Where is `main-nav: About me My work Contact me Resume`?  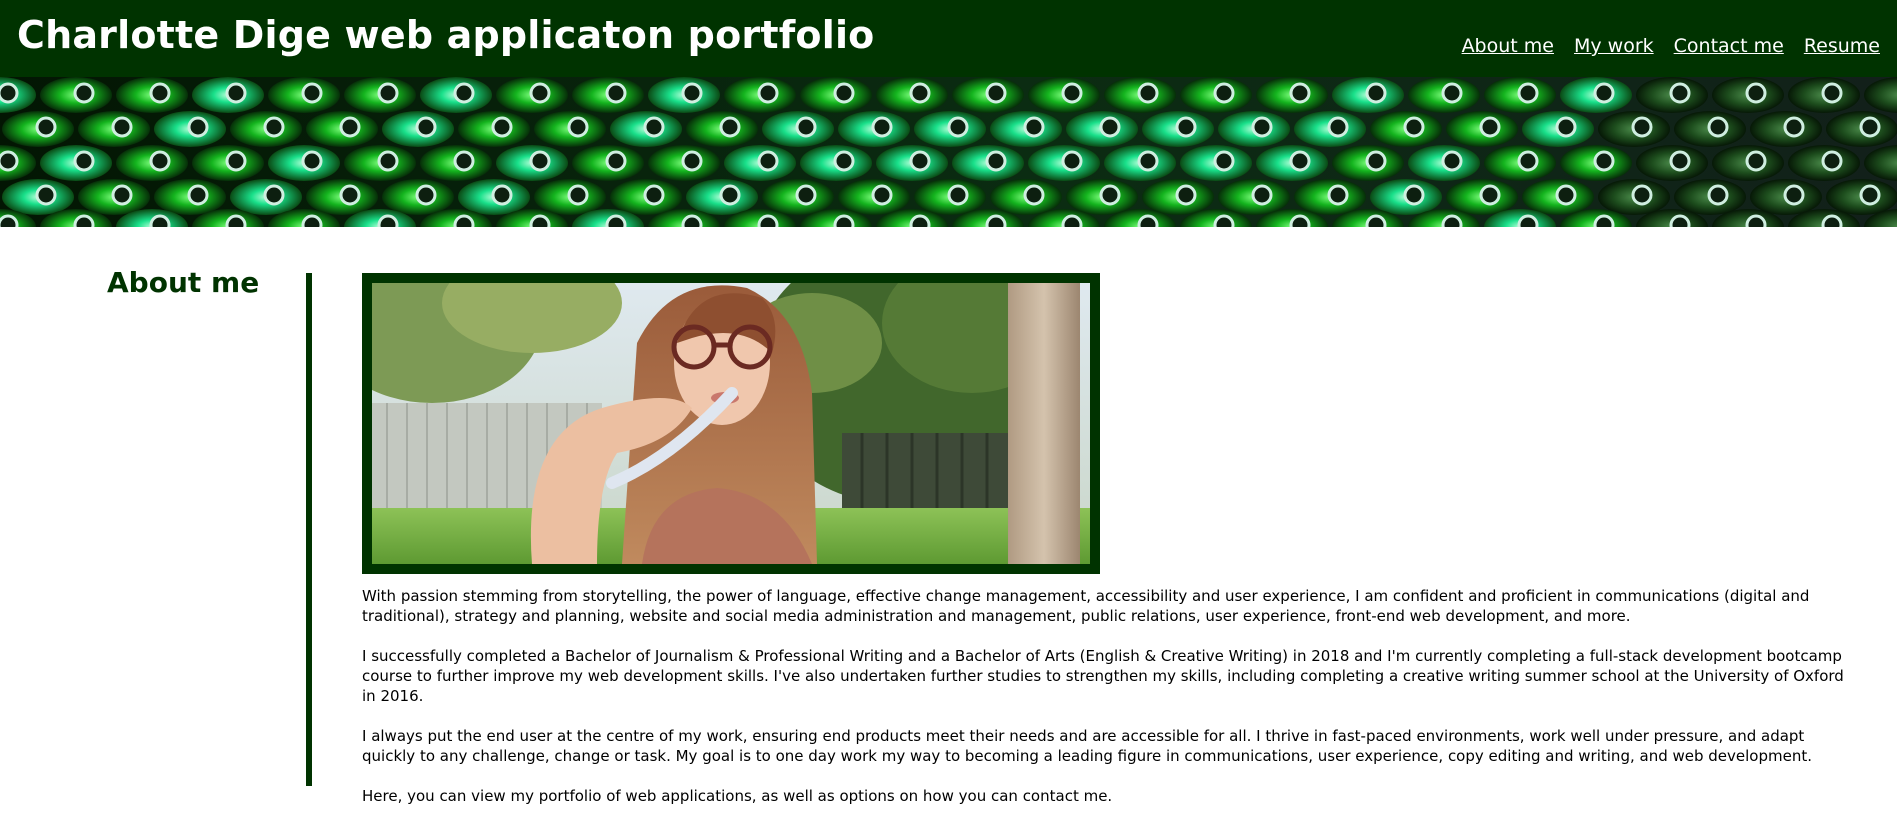
main-nav: About me My work Contact me Resume is located at coordinates (1671, 46).